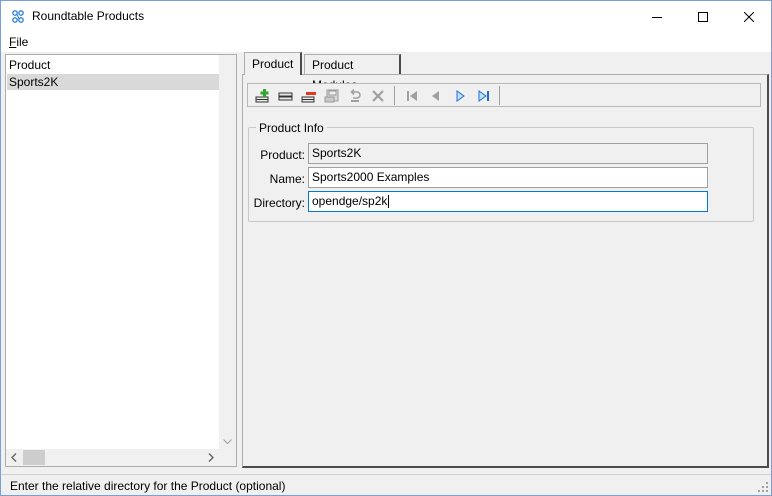 This screenshot has width=772, height=496. I want to click on scroll-right-icon, so click(211, 457).